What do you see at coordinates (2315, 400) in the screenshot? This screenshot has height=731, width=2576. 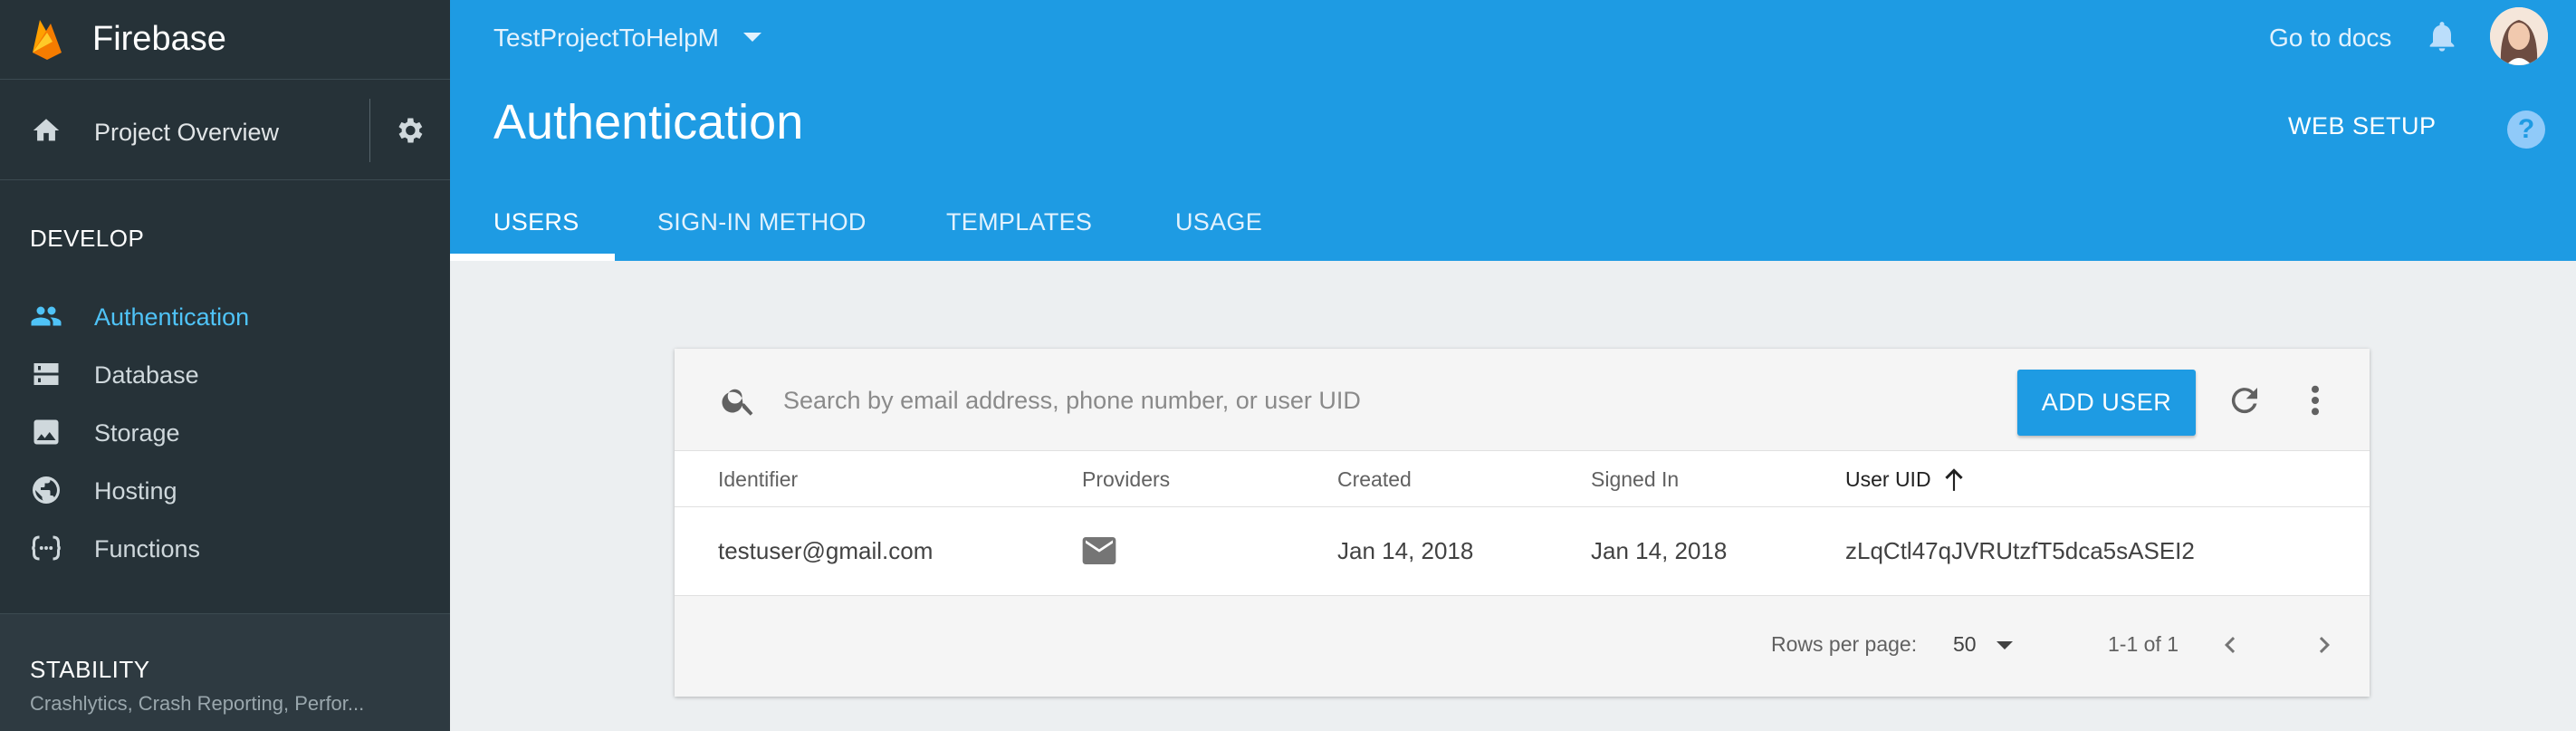 I see `more-vert-icon` at bounding box center [2315, 400].